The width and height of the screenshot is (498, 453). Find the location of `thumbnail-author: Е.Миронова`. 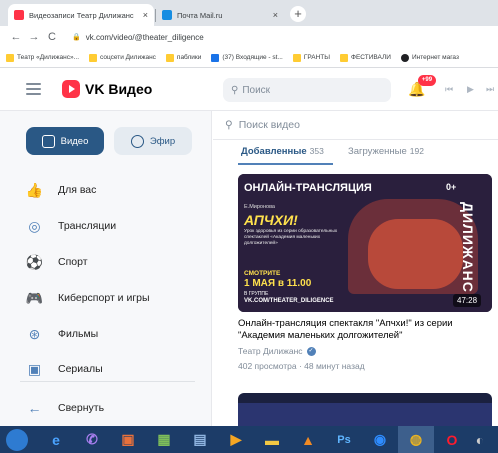

thumbnail-author: Е.Миронова is located at coordinates (259, 207).